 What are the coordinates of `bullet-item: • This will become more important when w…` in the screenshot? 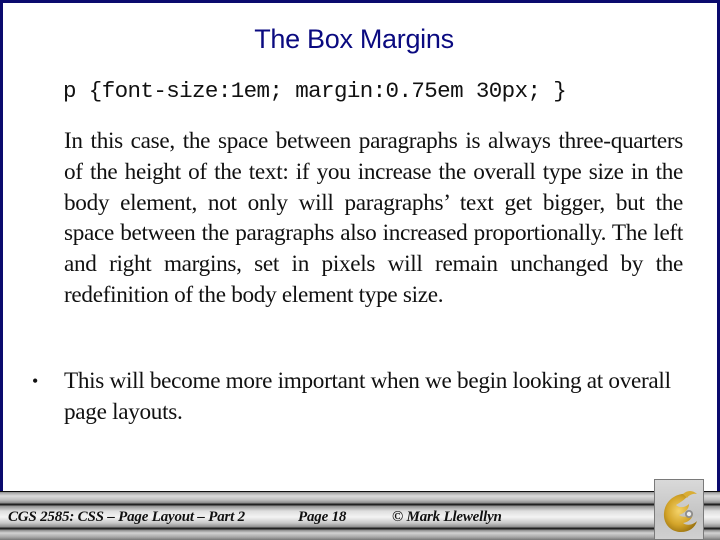 It's located at (358, 397).